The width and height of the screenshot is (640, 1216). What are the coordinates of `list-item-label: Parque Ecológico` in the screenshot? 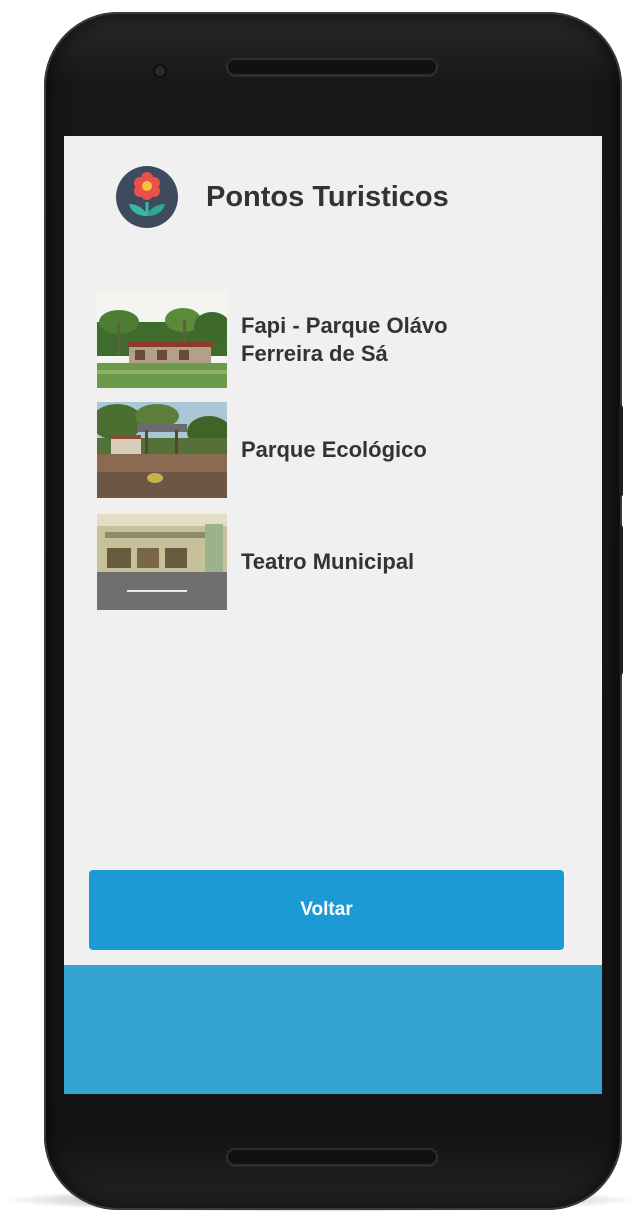 It's located at (334, 449).